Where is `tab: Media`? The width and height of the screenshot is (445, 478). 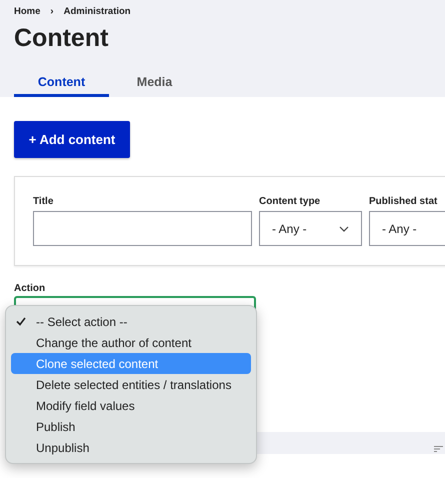 tab: Media is located at coordinates (154, 81).